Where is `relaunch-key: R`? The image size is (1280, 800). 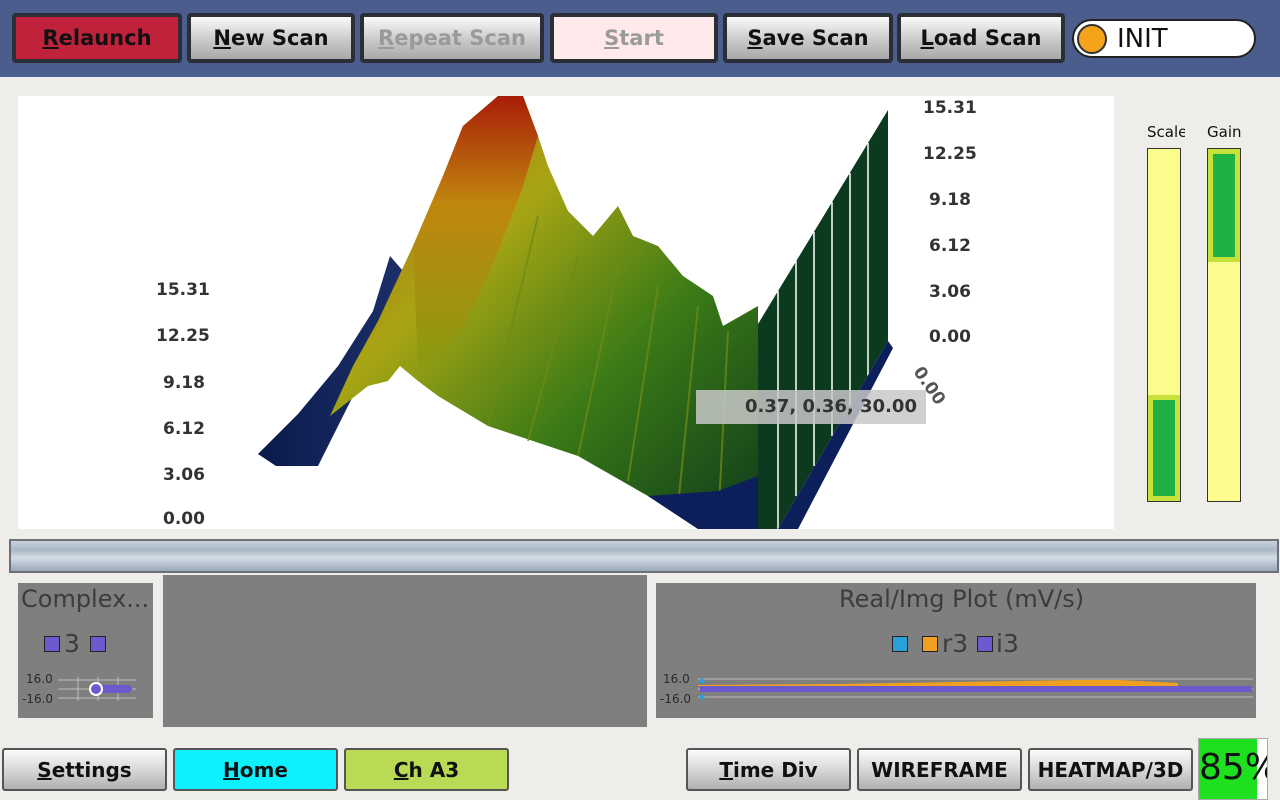 relaunch-key: R is located at coordinates (50, 38).